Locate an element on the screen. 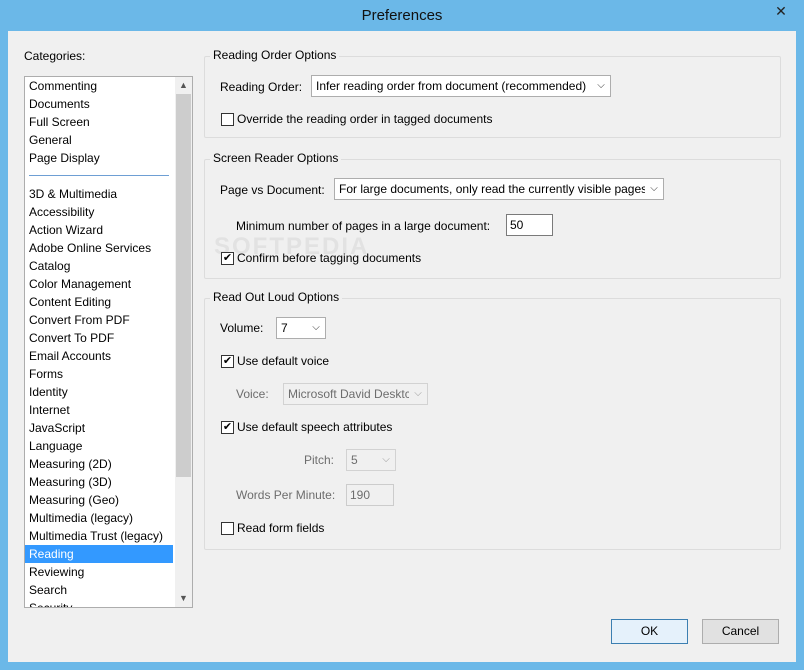 The image size is (804, 670). pitch-value: 5 is located at coordinates (354, 460).